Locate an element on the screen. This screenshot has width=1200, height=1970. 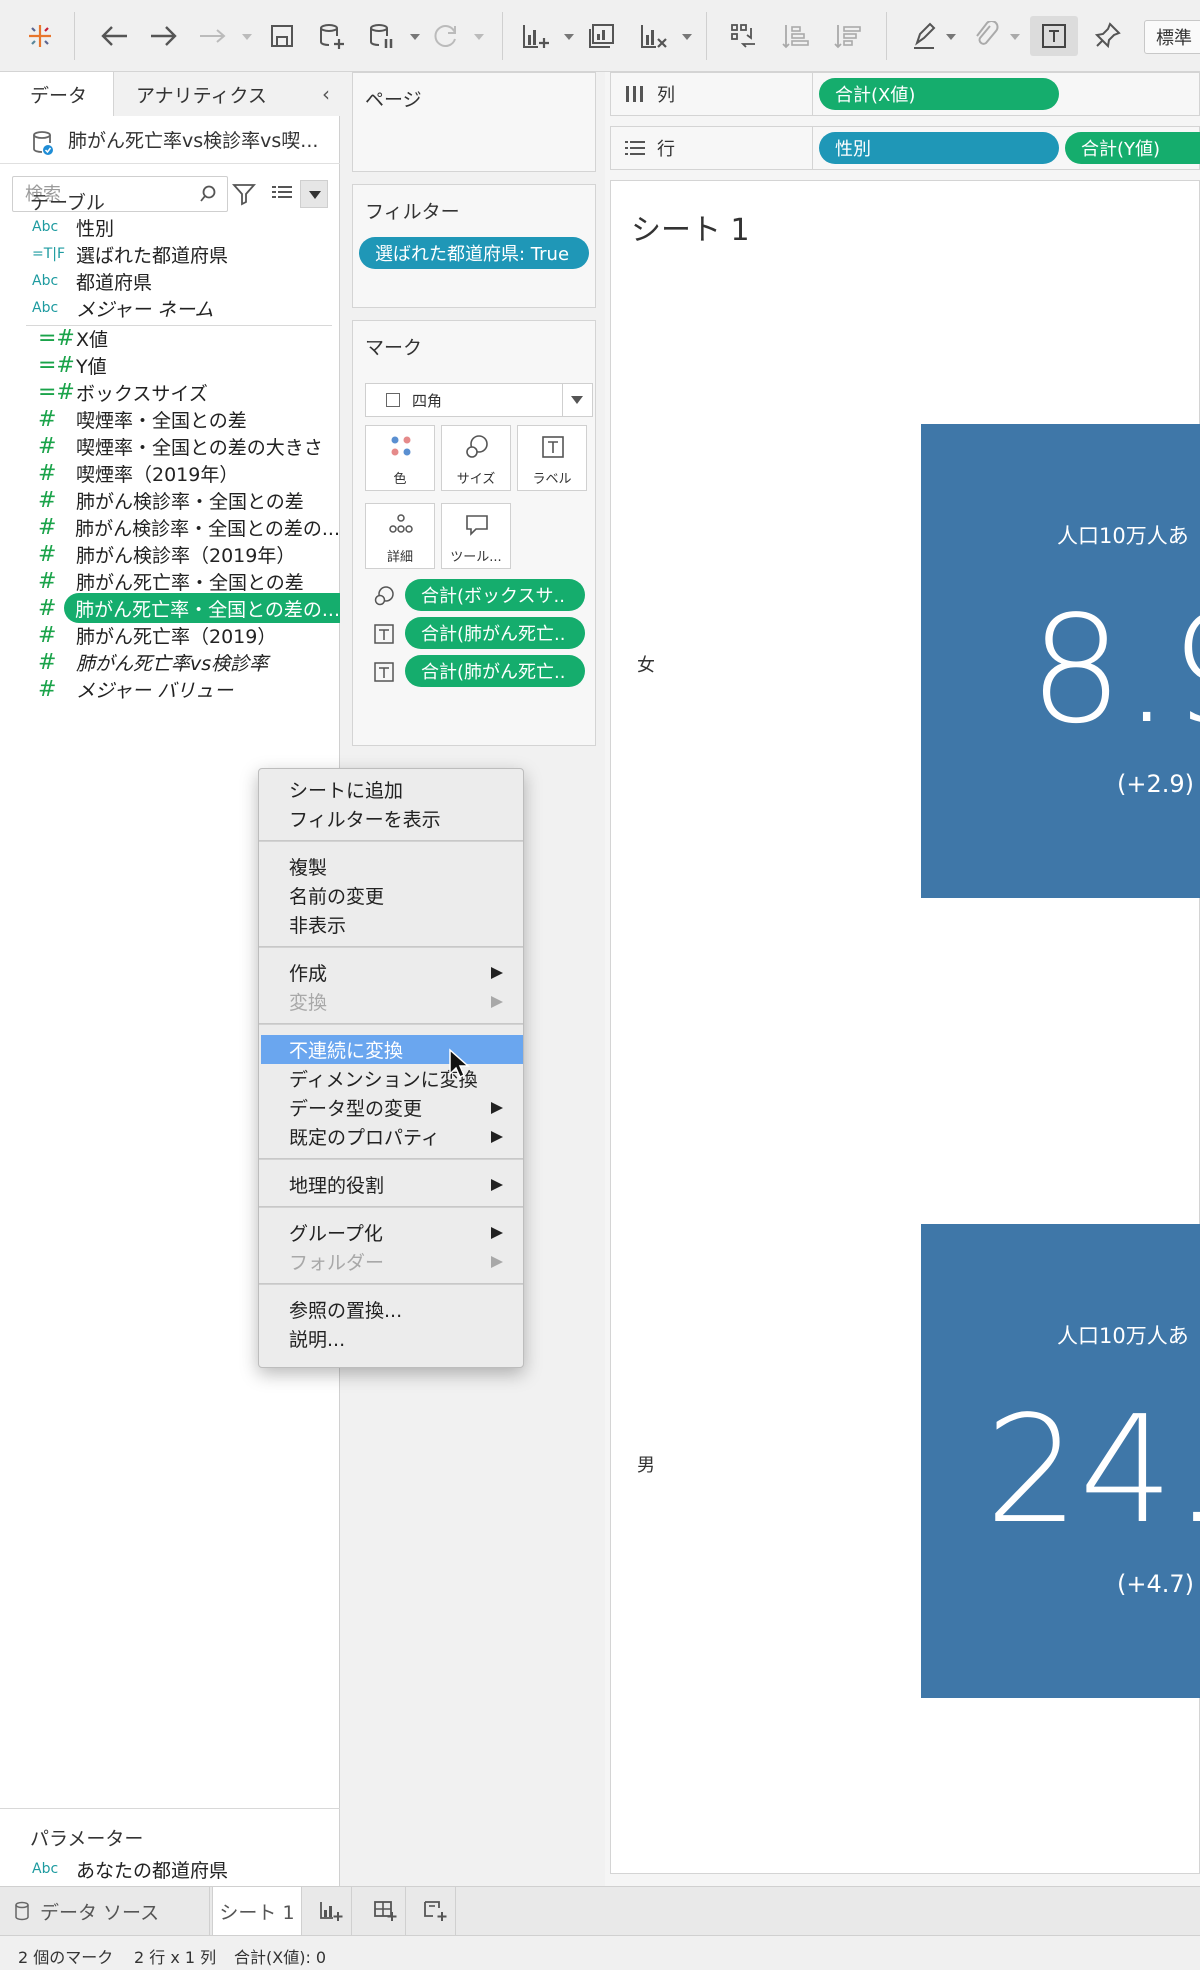
menu-item-convert-to-discrete: 不連続に変換 is located at coordinates (392, 1049).